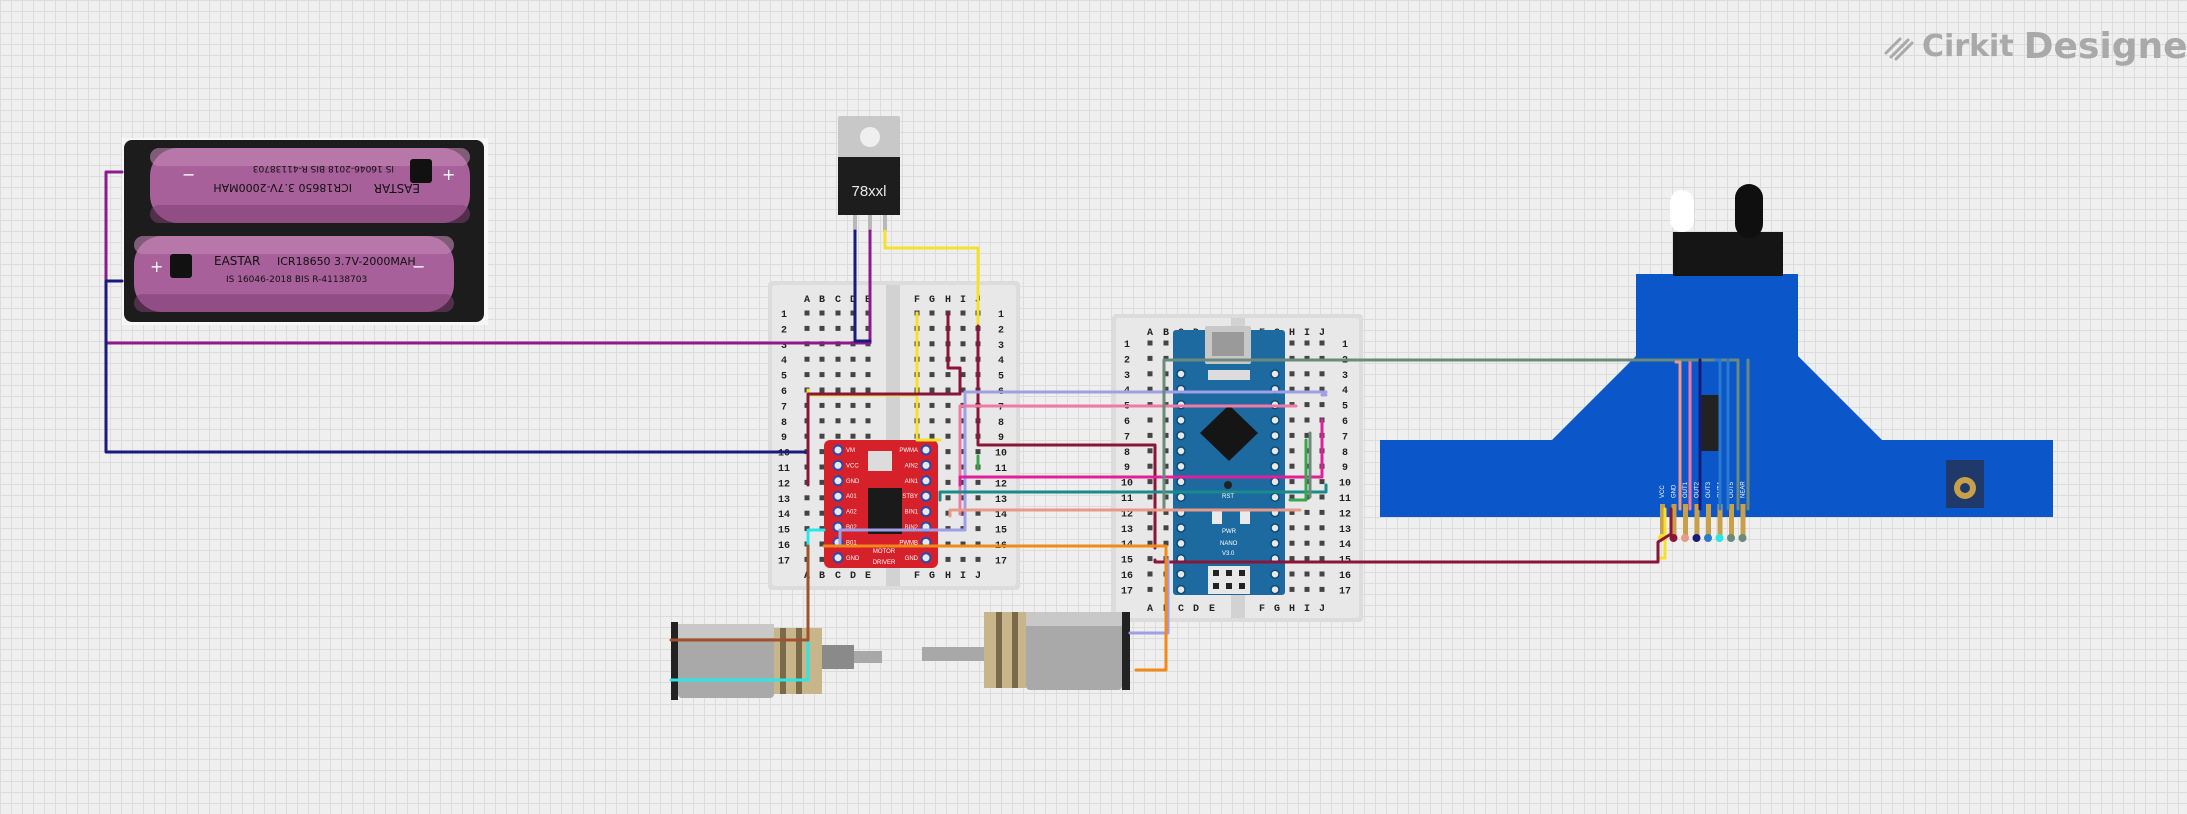 The image size is (2187, 814). Describe the element at coordinates (776, 661) in the screenshot. I see `gear-motor-left` at that location.